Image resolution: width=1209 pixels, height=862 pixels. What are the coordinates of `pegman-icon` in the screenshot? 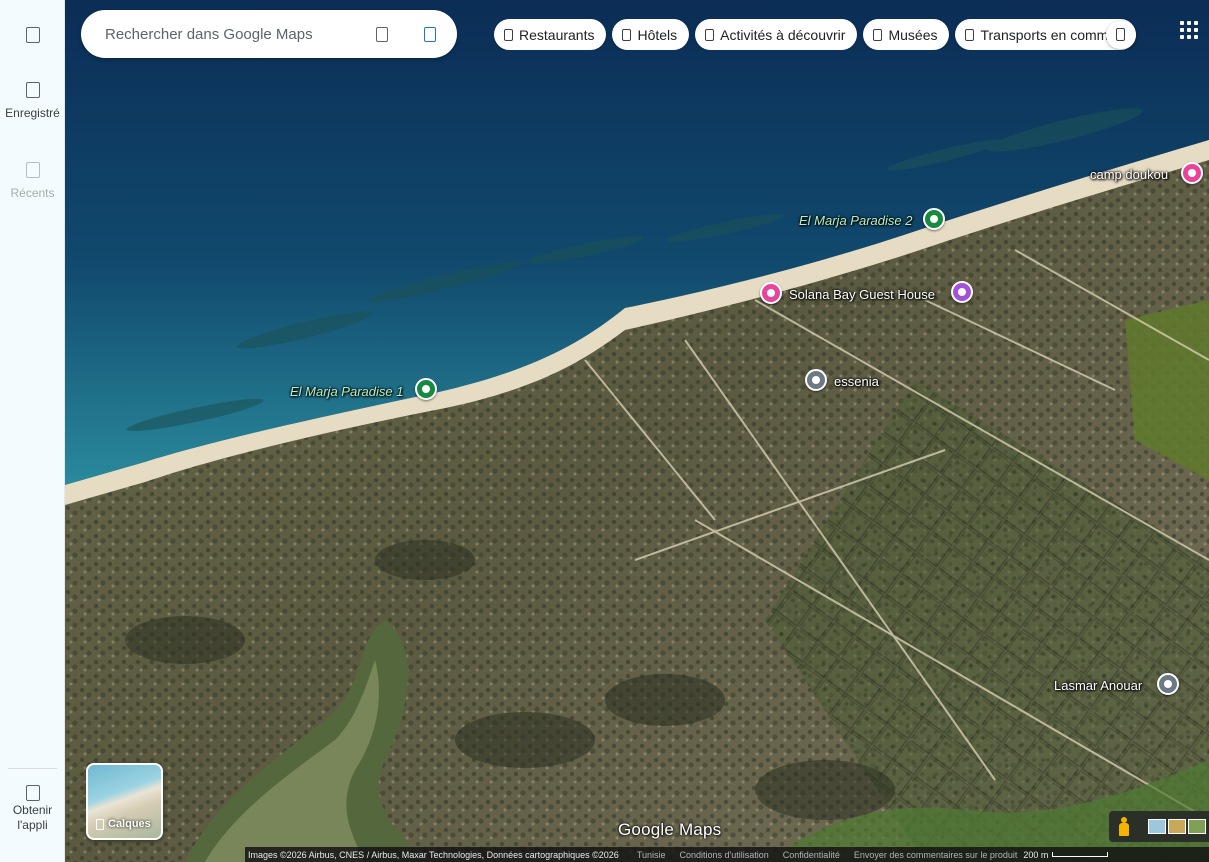 It's located at (1124, 826).